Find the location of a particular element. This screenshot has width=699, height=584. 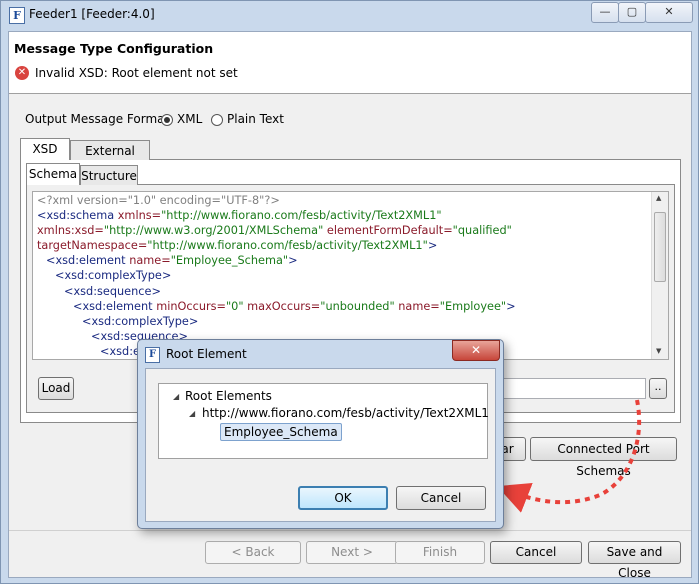

dialog-cancel-button: Cancel is located at coordinates (441, 498).